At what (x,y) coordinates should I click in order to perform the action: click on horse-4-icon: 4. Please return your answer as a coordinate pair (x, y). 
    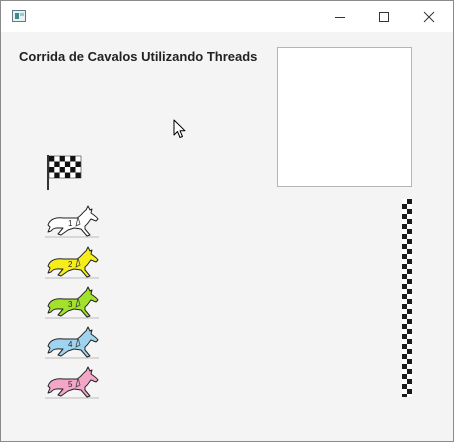
    Looking at the image, I should click on (72, 342).